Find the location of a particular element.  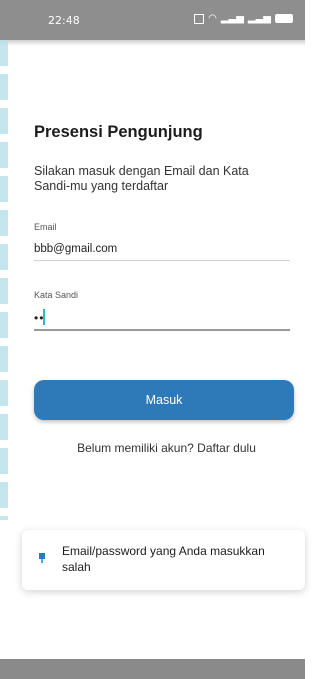

toast-message: Email/password yang Anda masukkan salah is located at coordinates (163, 559).